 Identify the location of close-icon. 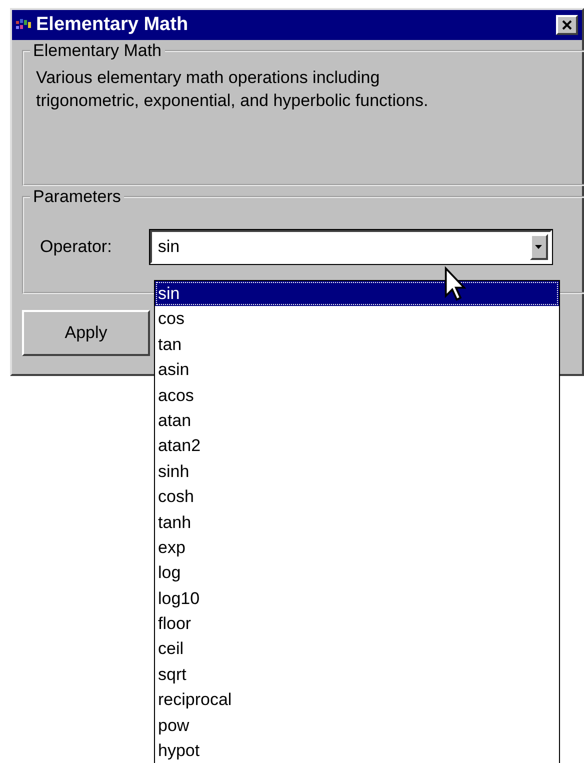
(567, 25).